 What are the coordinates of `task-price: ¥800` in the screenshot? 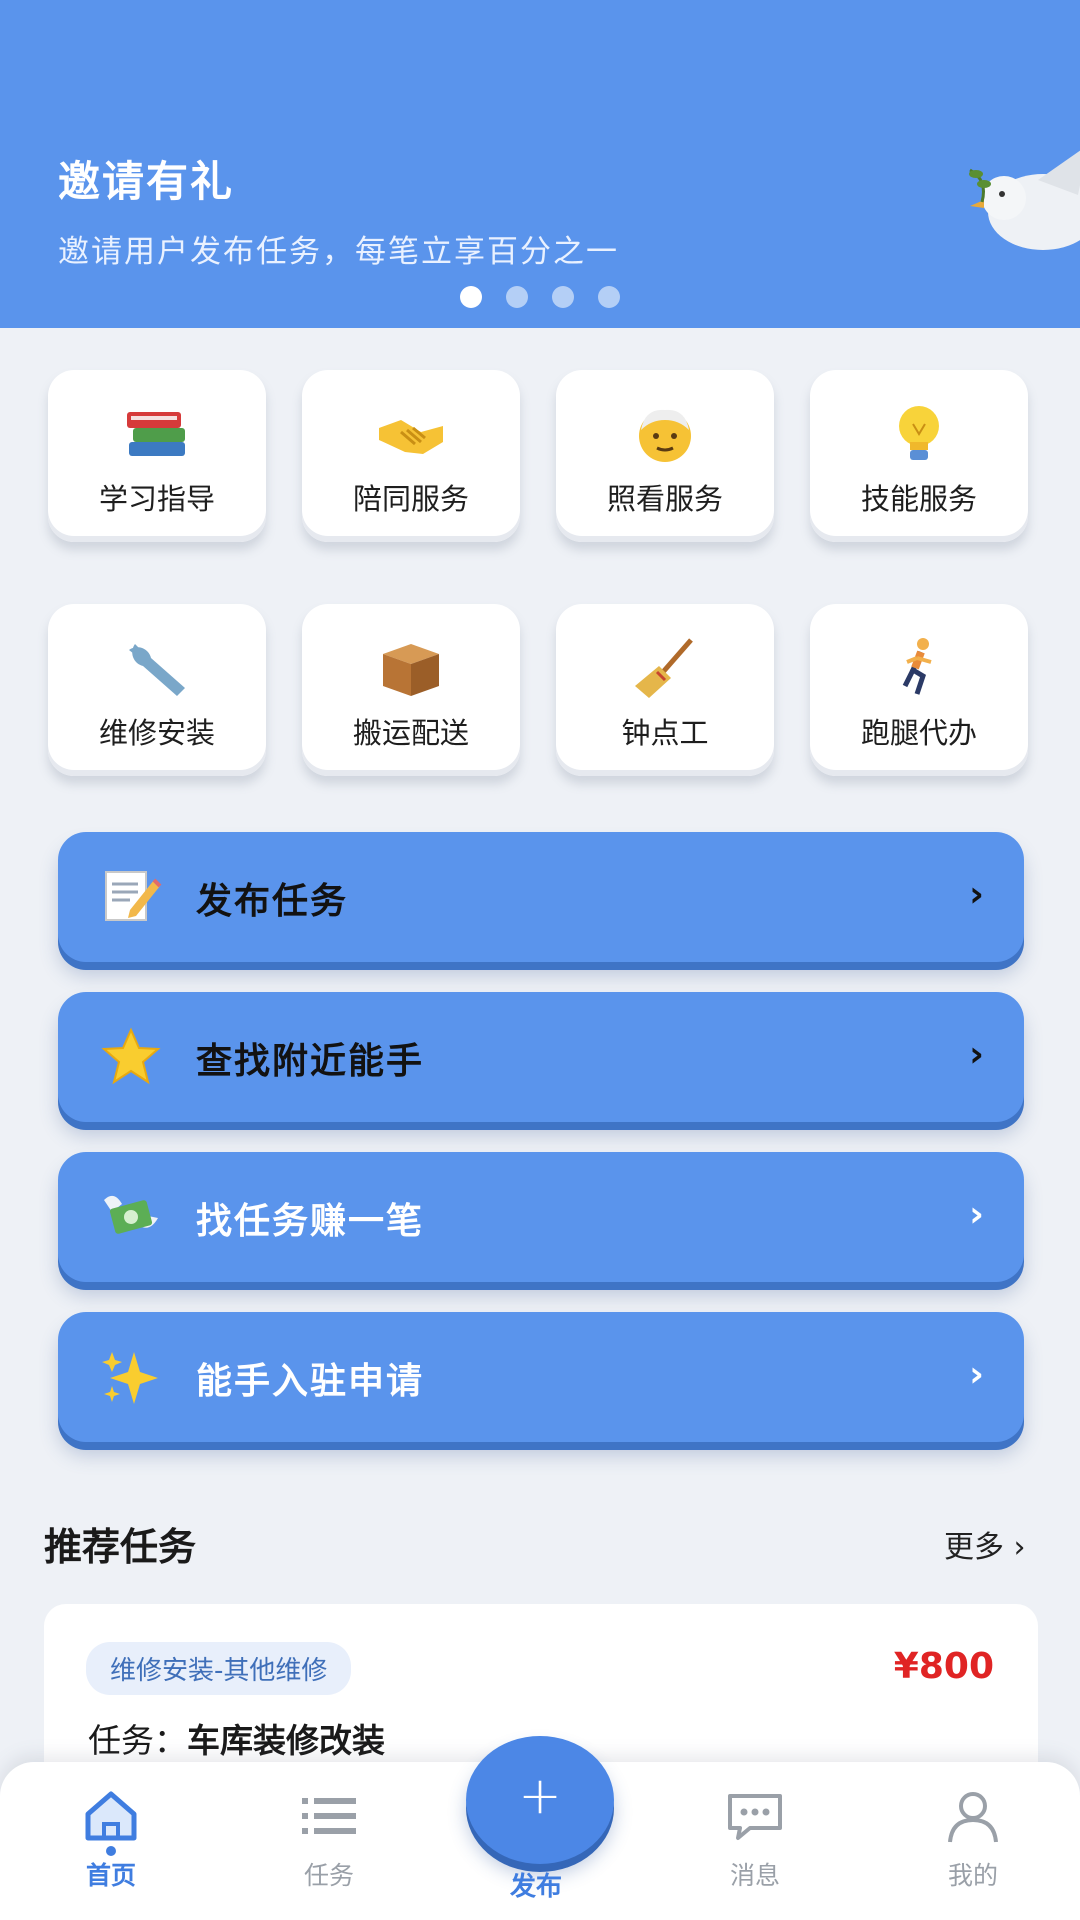 It's located at (943, 1666).